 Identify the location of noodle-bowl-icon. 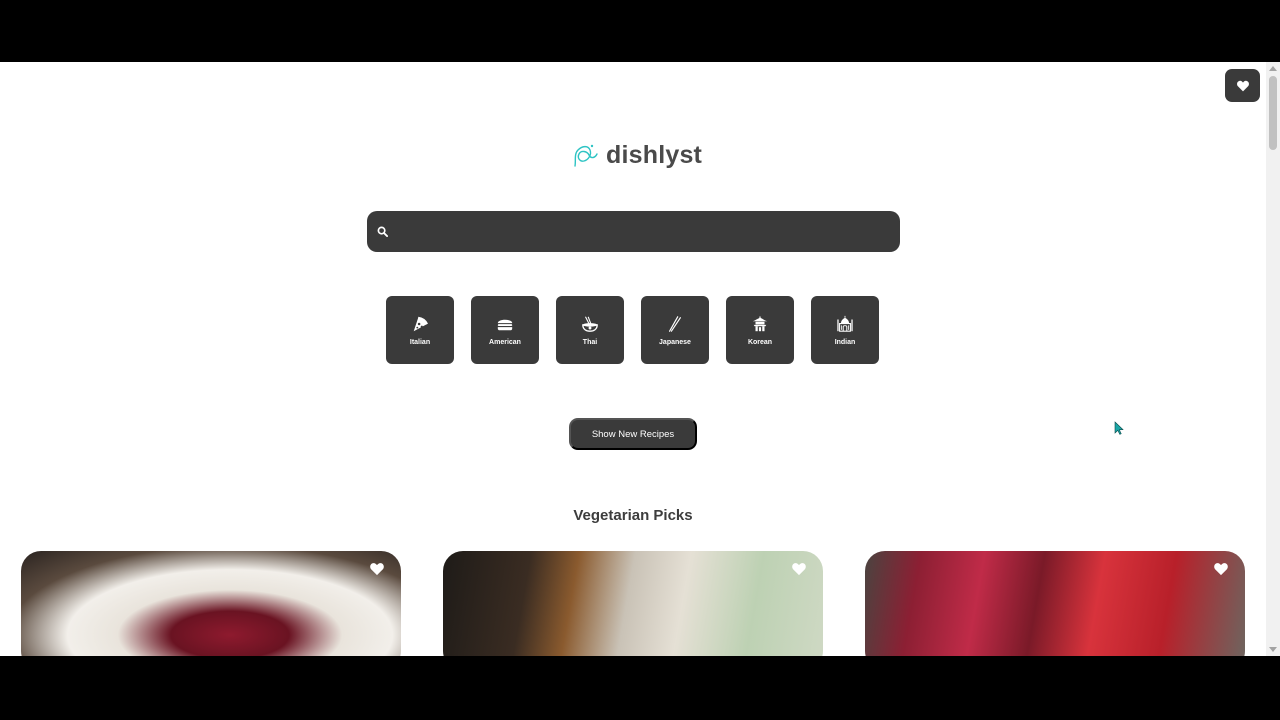
(590, 324).